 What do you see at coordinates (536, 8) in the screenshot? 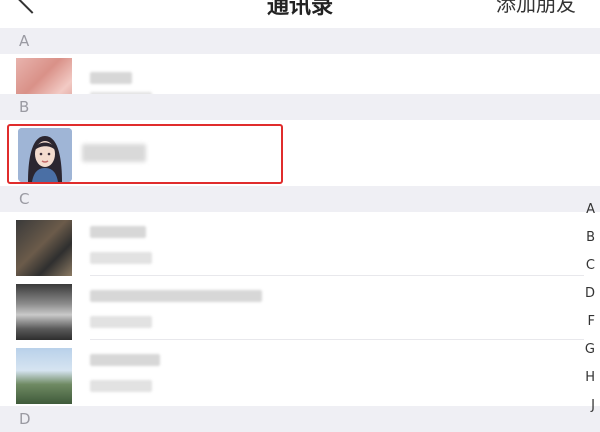
I see `add-friends-button: 添加朋友` at bounding box center [536, 8].